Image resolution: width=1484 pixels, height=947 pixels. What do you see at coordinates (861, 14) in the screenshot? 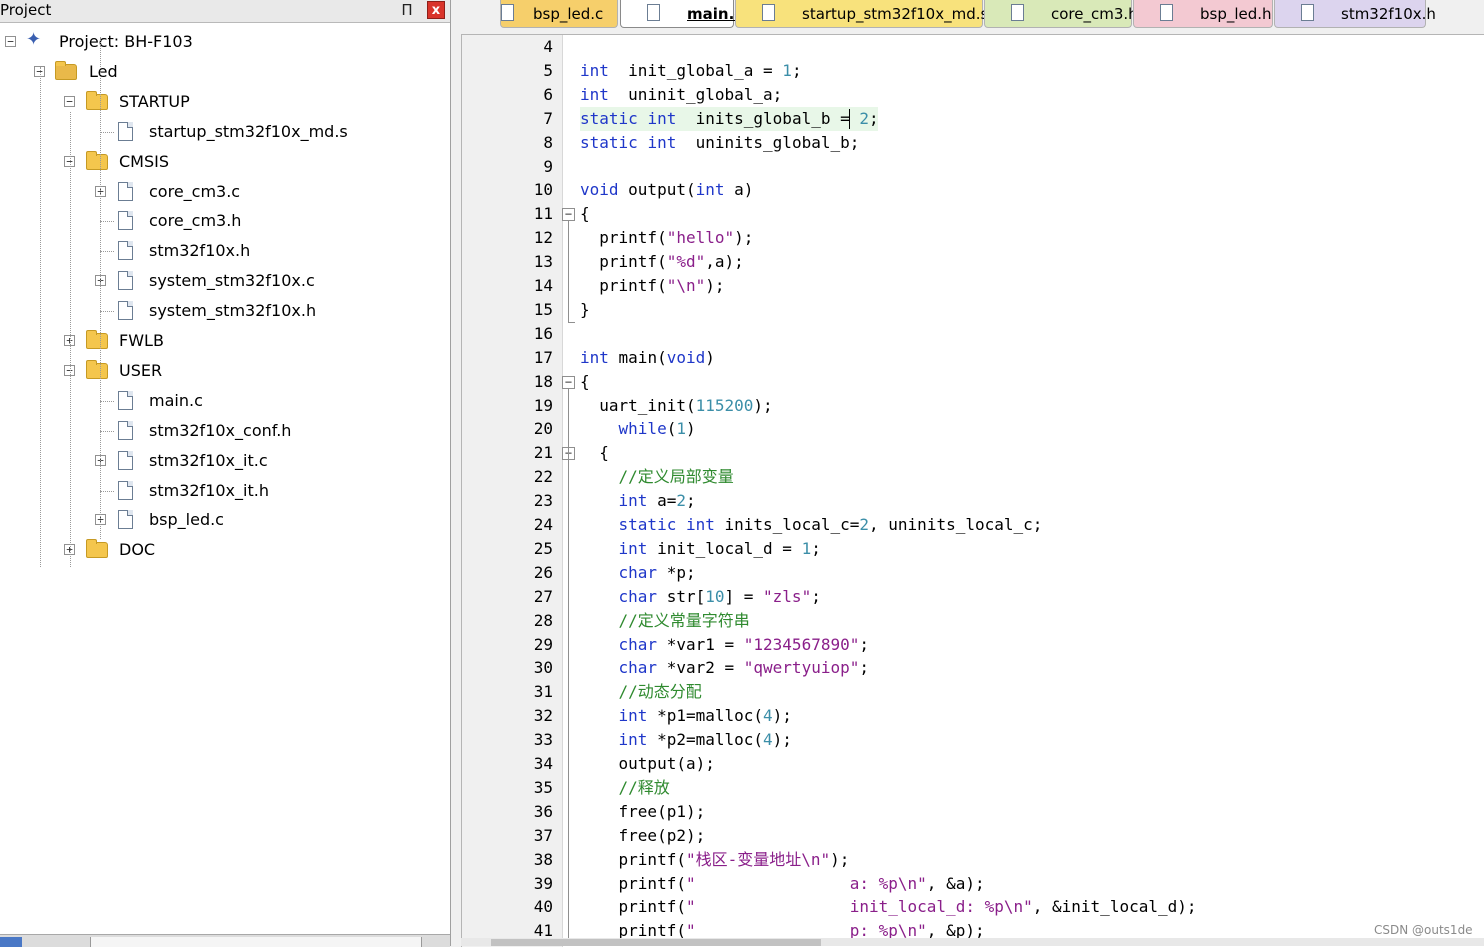
I see `tab-startup-stm32f10x-md-s: startup_stm32f10x_md.s` at bounding box center [861, 14].